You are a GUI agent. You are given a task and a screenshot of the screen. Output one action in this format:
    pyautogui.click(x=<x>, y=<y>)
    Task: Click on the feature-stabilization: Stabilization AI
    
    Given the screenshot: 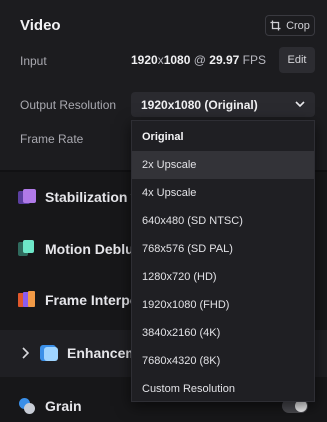 What is the action you would take?
    pyautogui.click(x=78, y=197)
    